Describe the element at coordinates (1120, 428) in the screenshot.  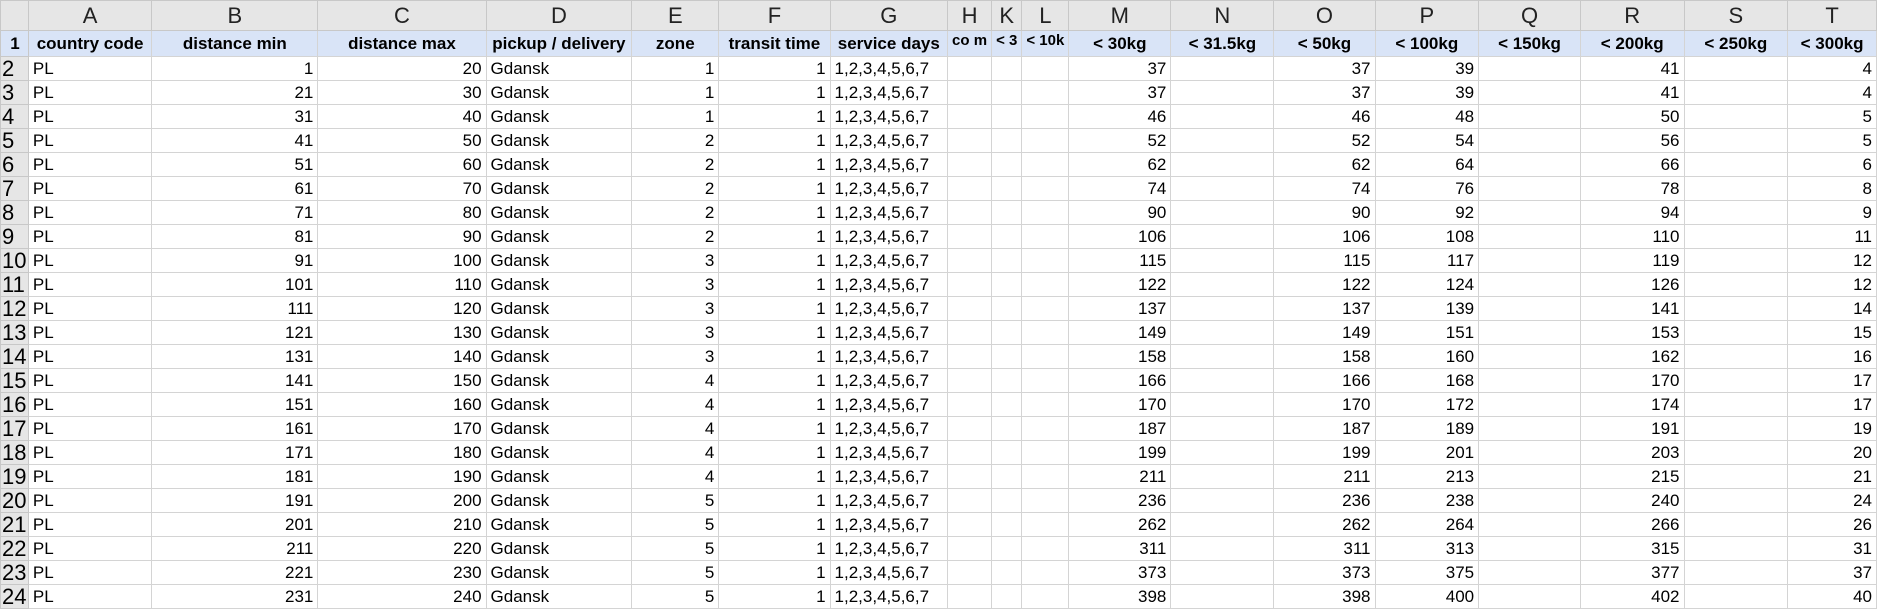
I see `cell: 187` at that location.